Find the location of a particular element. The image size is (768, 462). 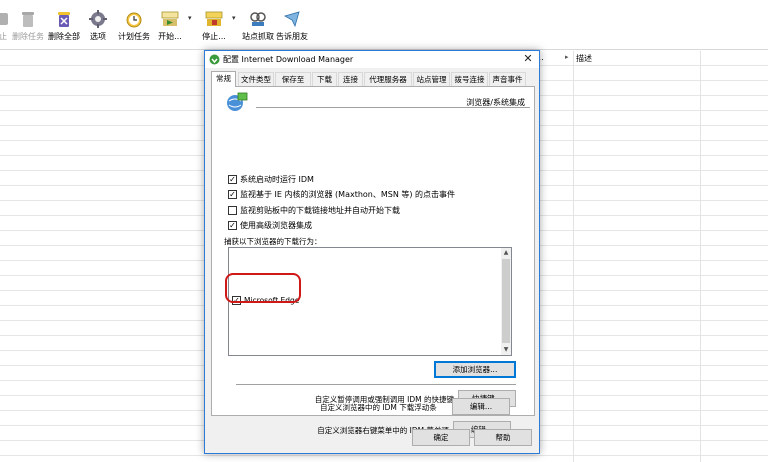

tab-sounds: 声音事件 is located at coordinates (507, 79).